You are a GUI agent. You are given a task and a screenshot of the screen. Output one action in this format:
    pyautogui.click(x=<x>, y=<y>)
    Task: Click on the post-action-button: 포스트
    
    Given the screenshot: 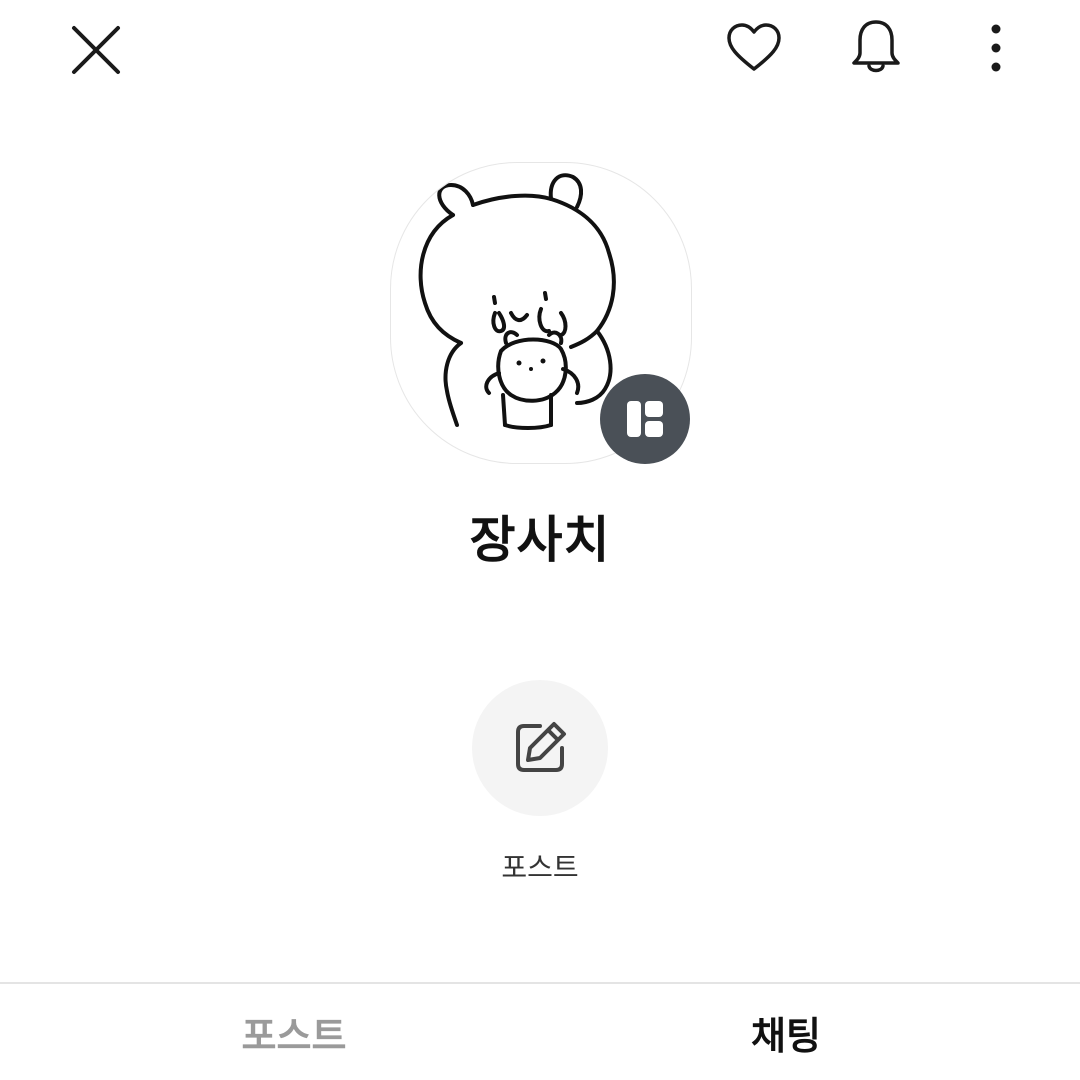 What is the action you would take?
    pyautogui.click(x=540, y=782)
    